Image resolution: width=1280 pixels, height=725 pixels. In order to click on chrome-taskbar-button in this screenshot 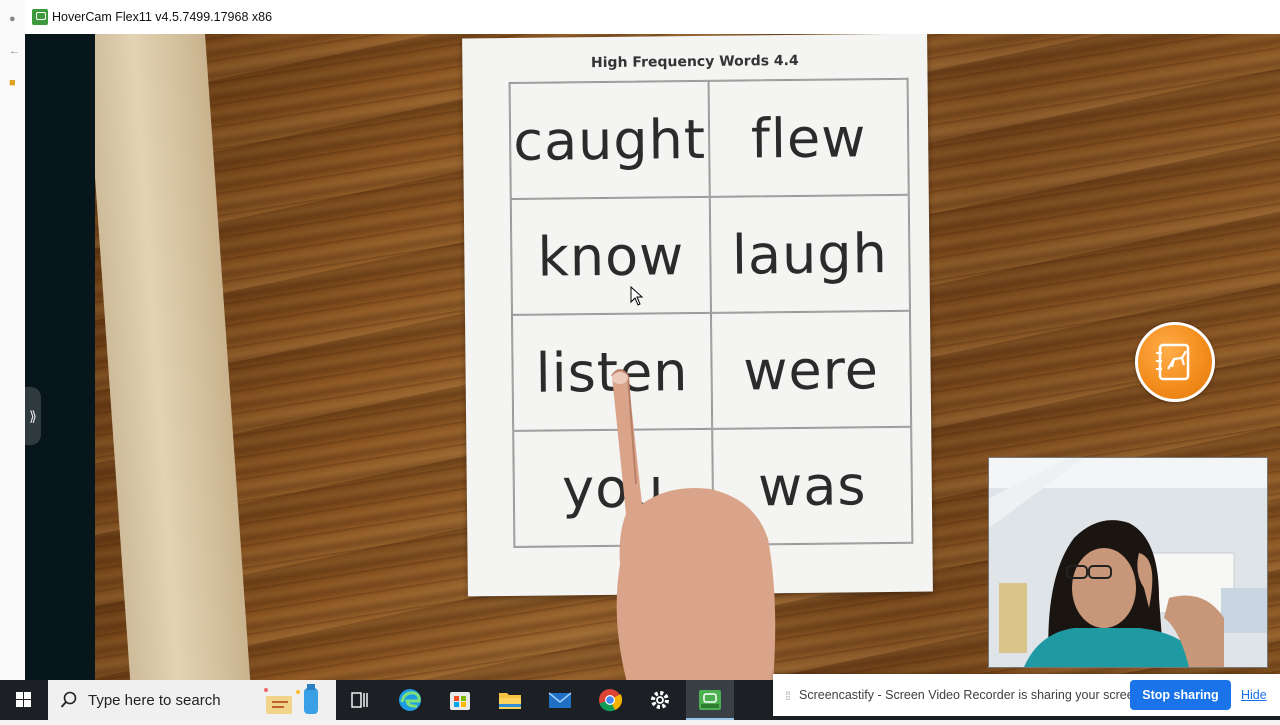, I will do `click(610, 700)`.